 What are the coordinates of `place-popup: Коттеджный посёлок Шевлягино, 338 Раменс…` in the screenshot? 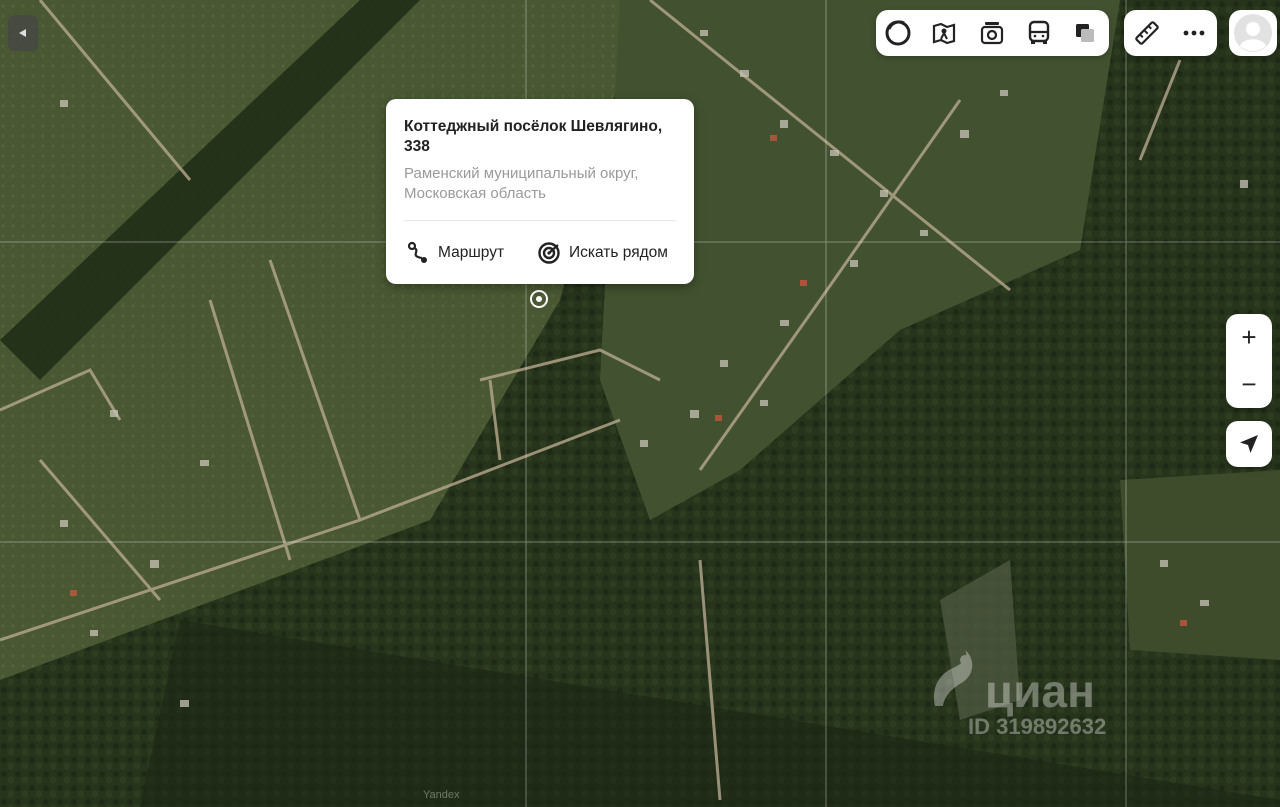 It's located at (540, 191).